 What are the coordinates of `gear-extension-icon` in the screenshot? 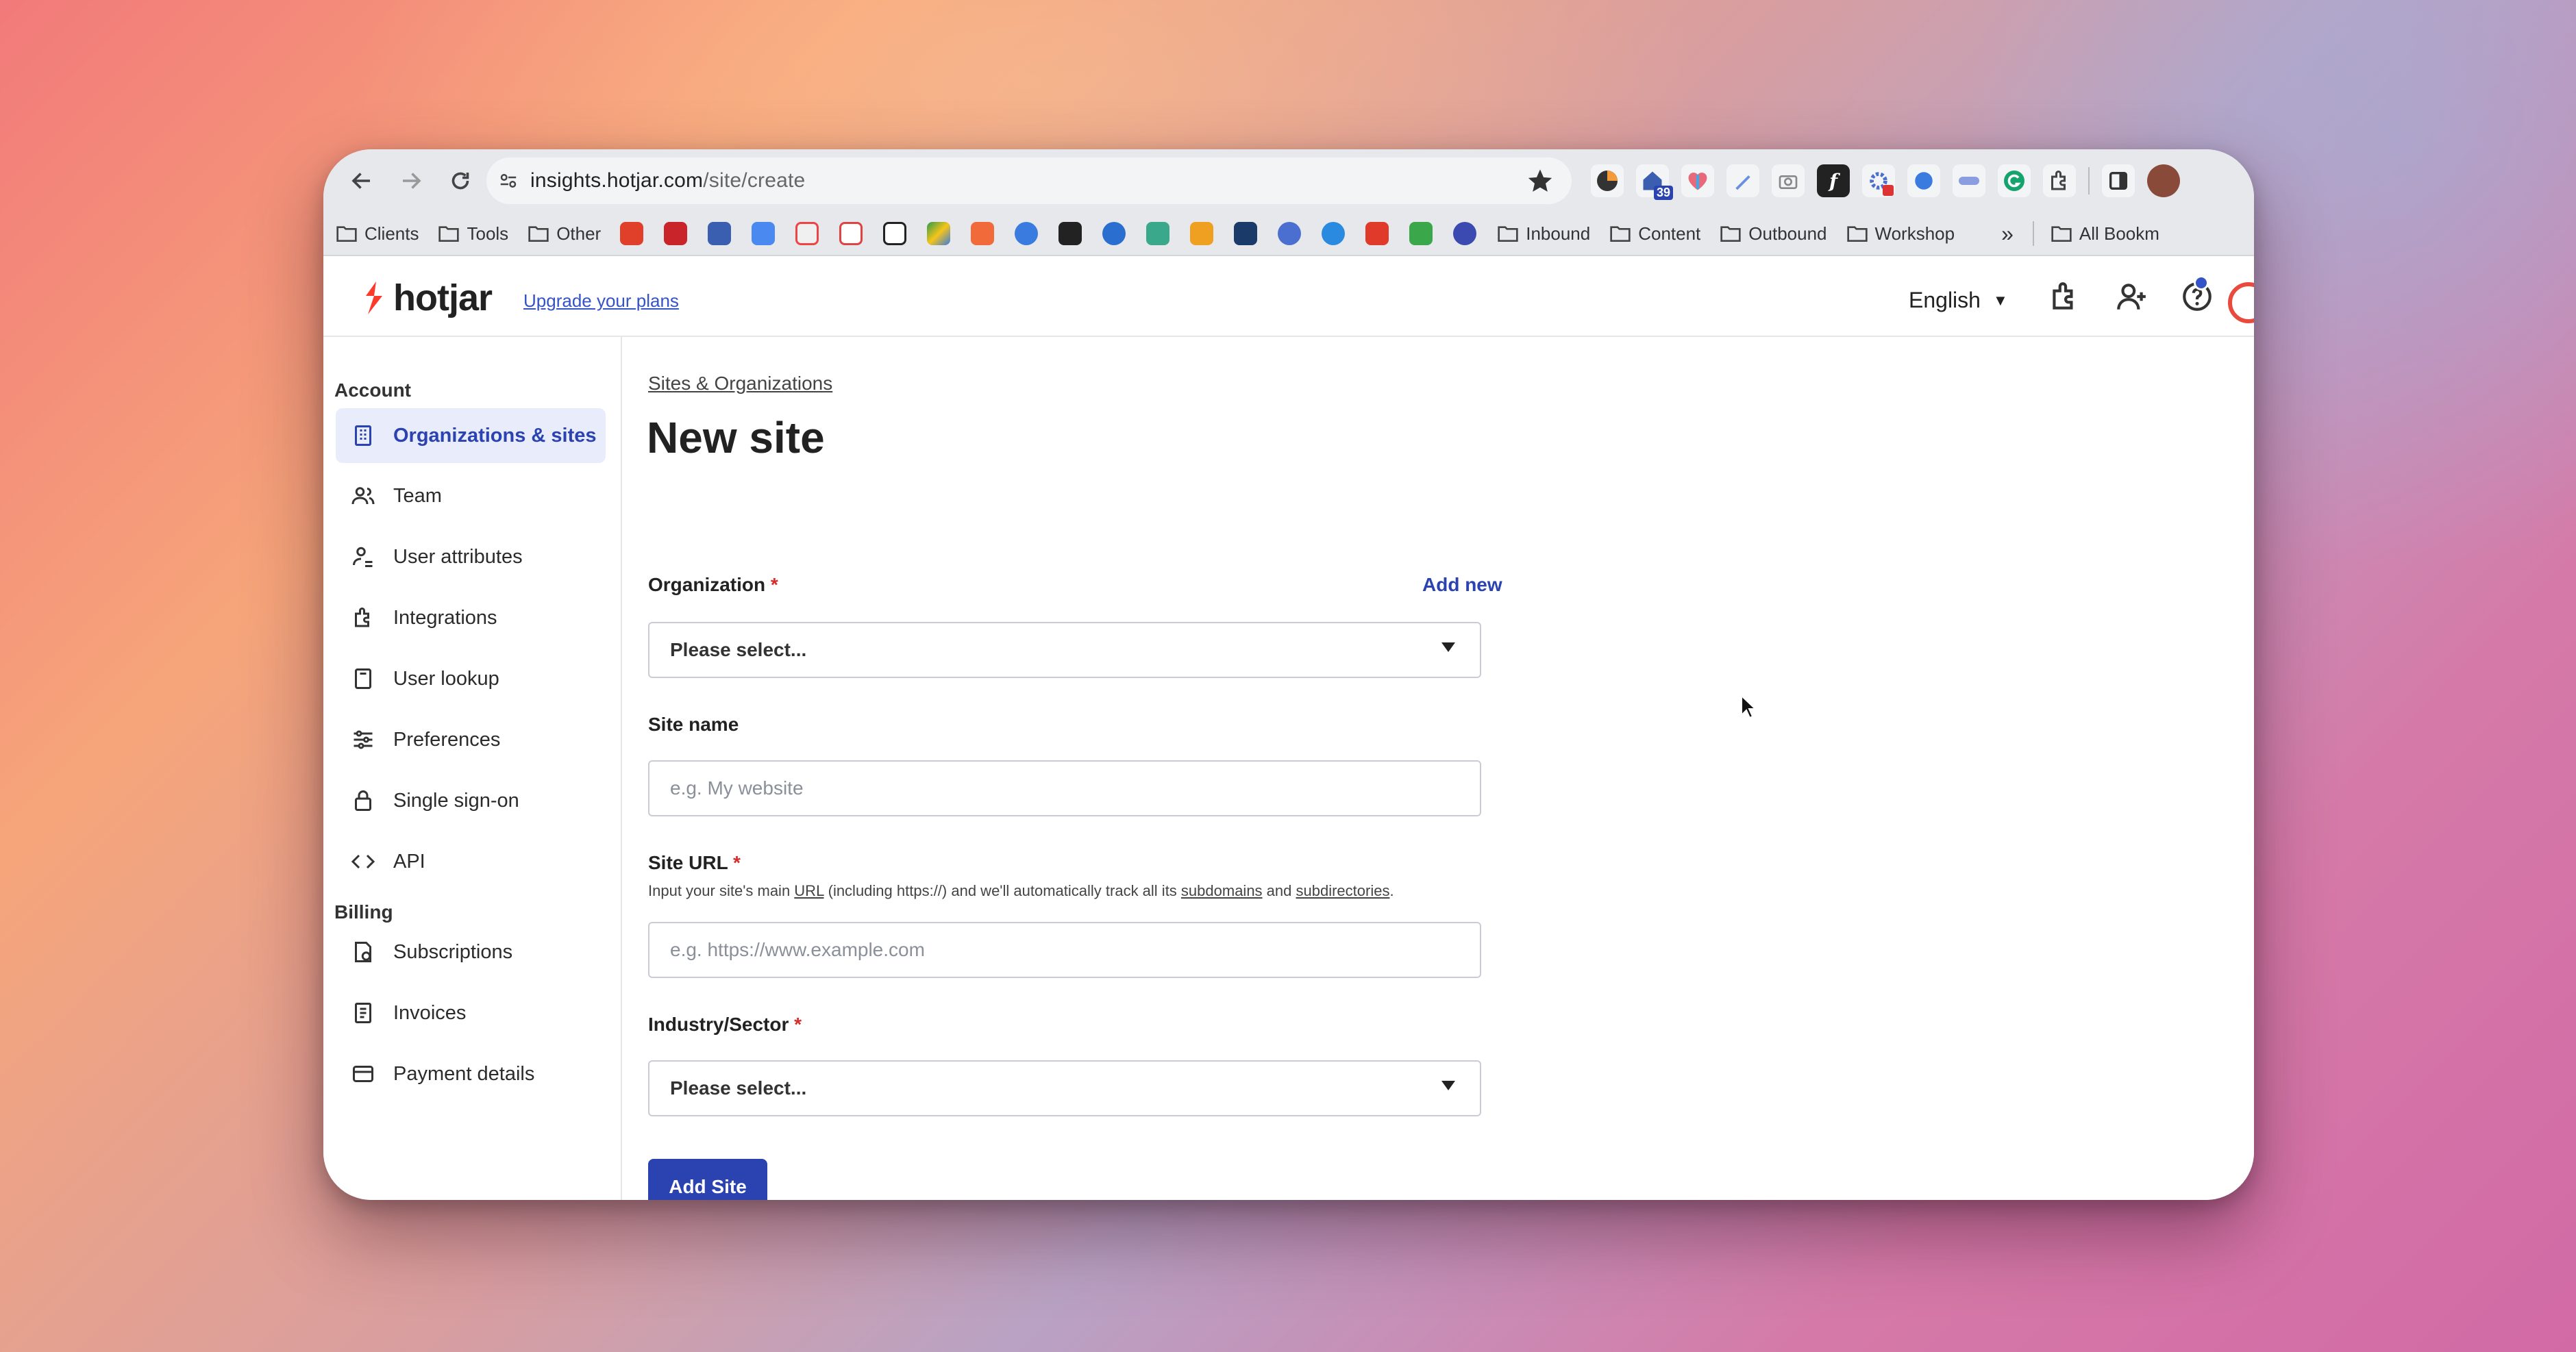 It's located at (1878, 180).